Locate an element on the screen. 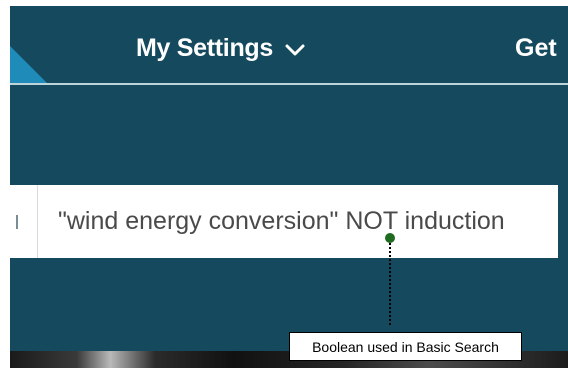 Image resolution: width=568 pixels, height=368 pixels. get-menu: Get is located at coordinates (536, 48).